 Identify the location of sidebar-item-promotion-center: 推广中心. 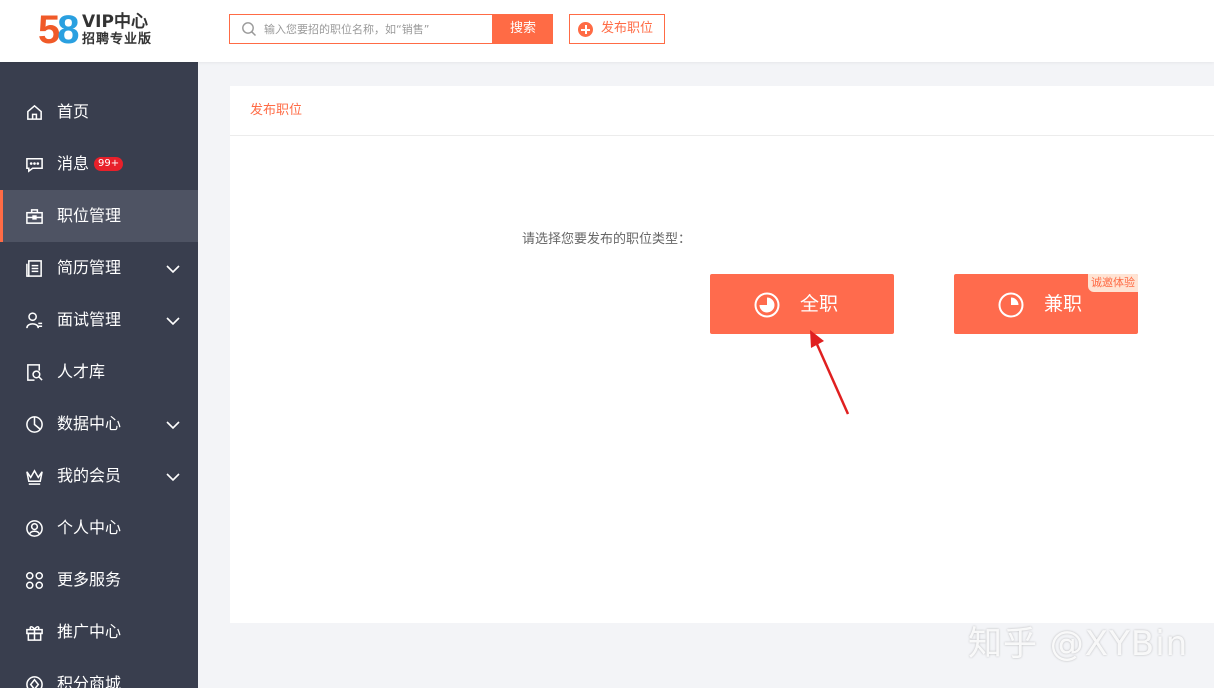
(99, 632).